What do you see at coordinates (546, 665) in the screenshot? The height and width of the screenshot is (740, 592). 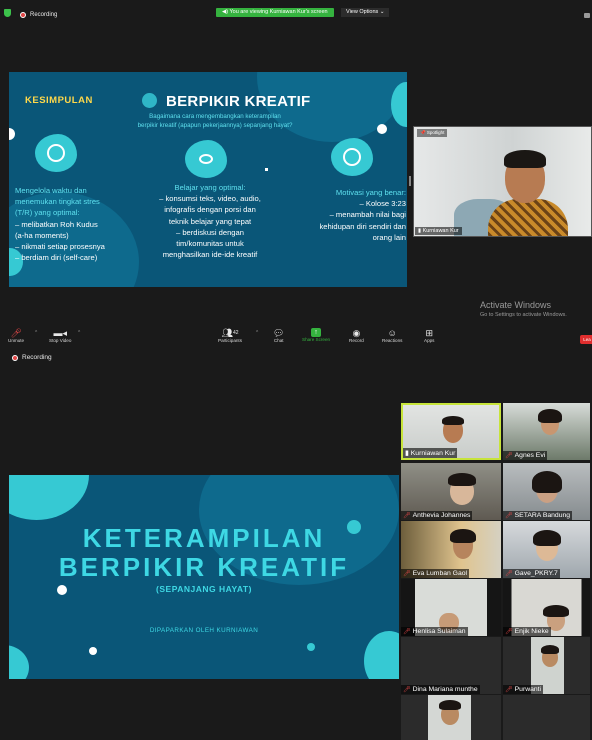 I see `participant-tile: 🎤︎ Purwanti` at bounding box center [546, 665].